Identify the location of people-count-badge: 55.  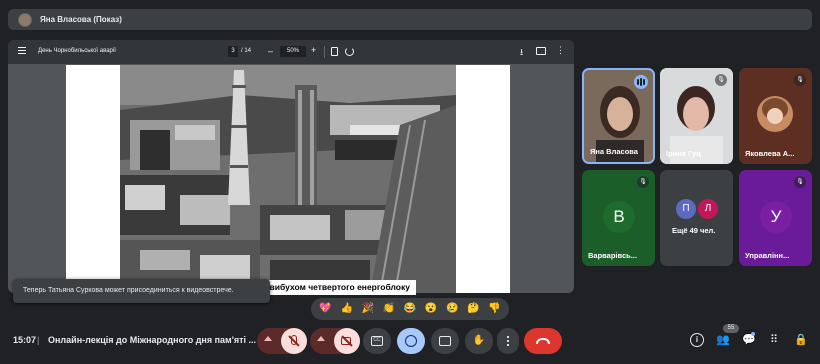
(731, 328).